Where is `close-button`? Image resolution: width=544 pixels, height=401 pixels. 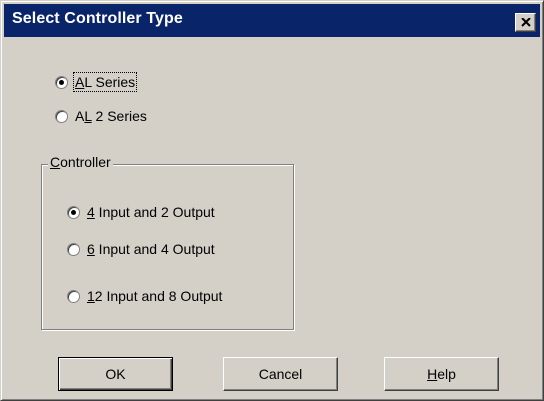 close-button is located at coordinates (525, 22).